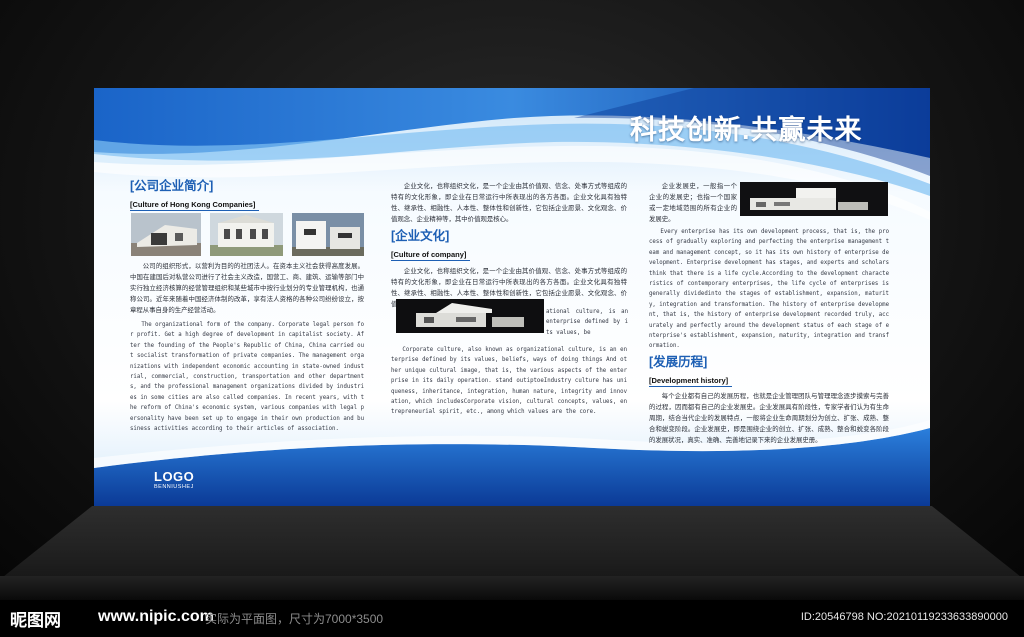 The width and height of the screenshot is (1024, 637). What do you see at coordinates (470, 316) in the screenshot?
I see `modern-building-photo` at bounding box center [470, 316].